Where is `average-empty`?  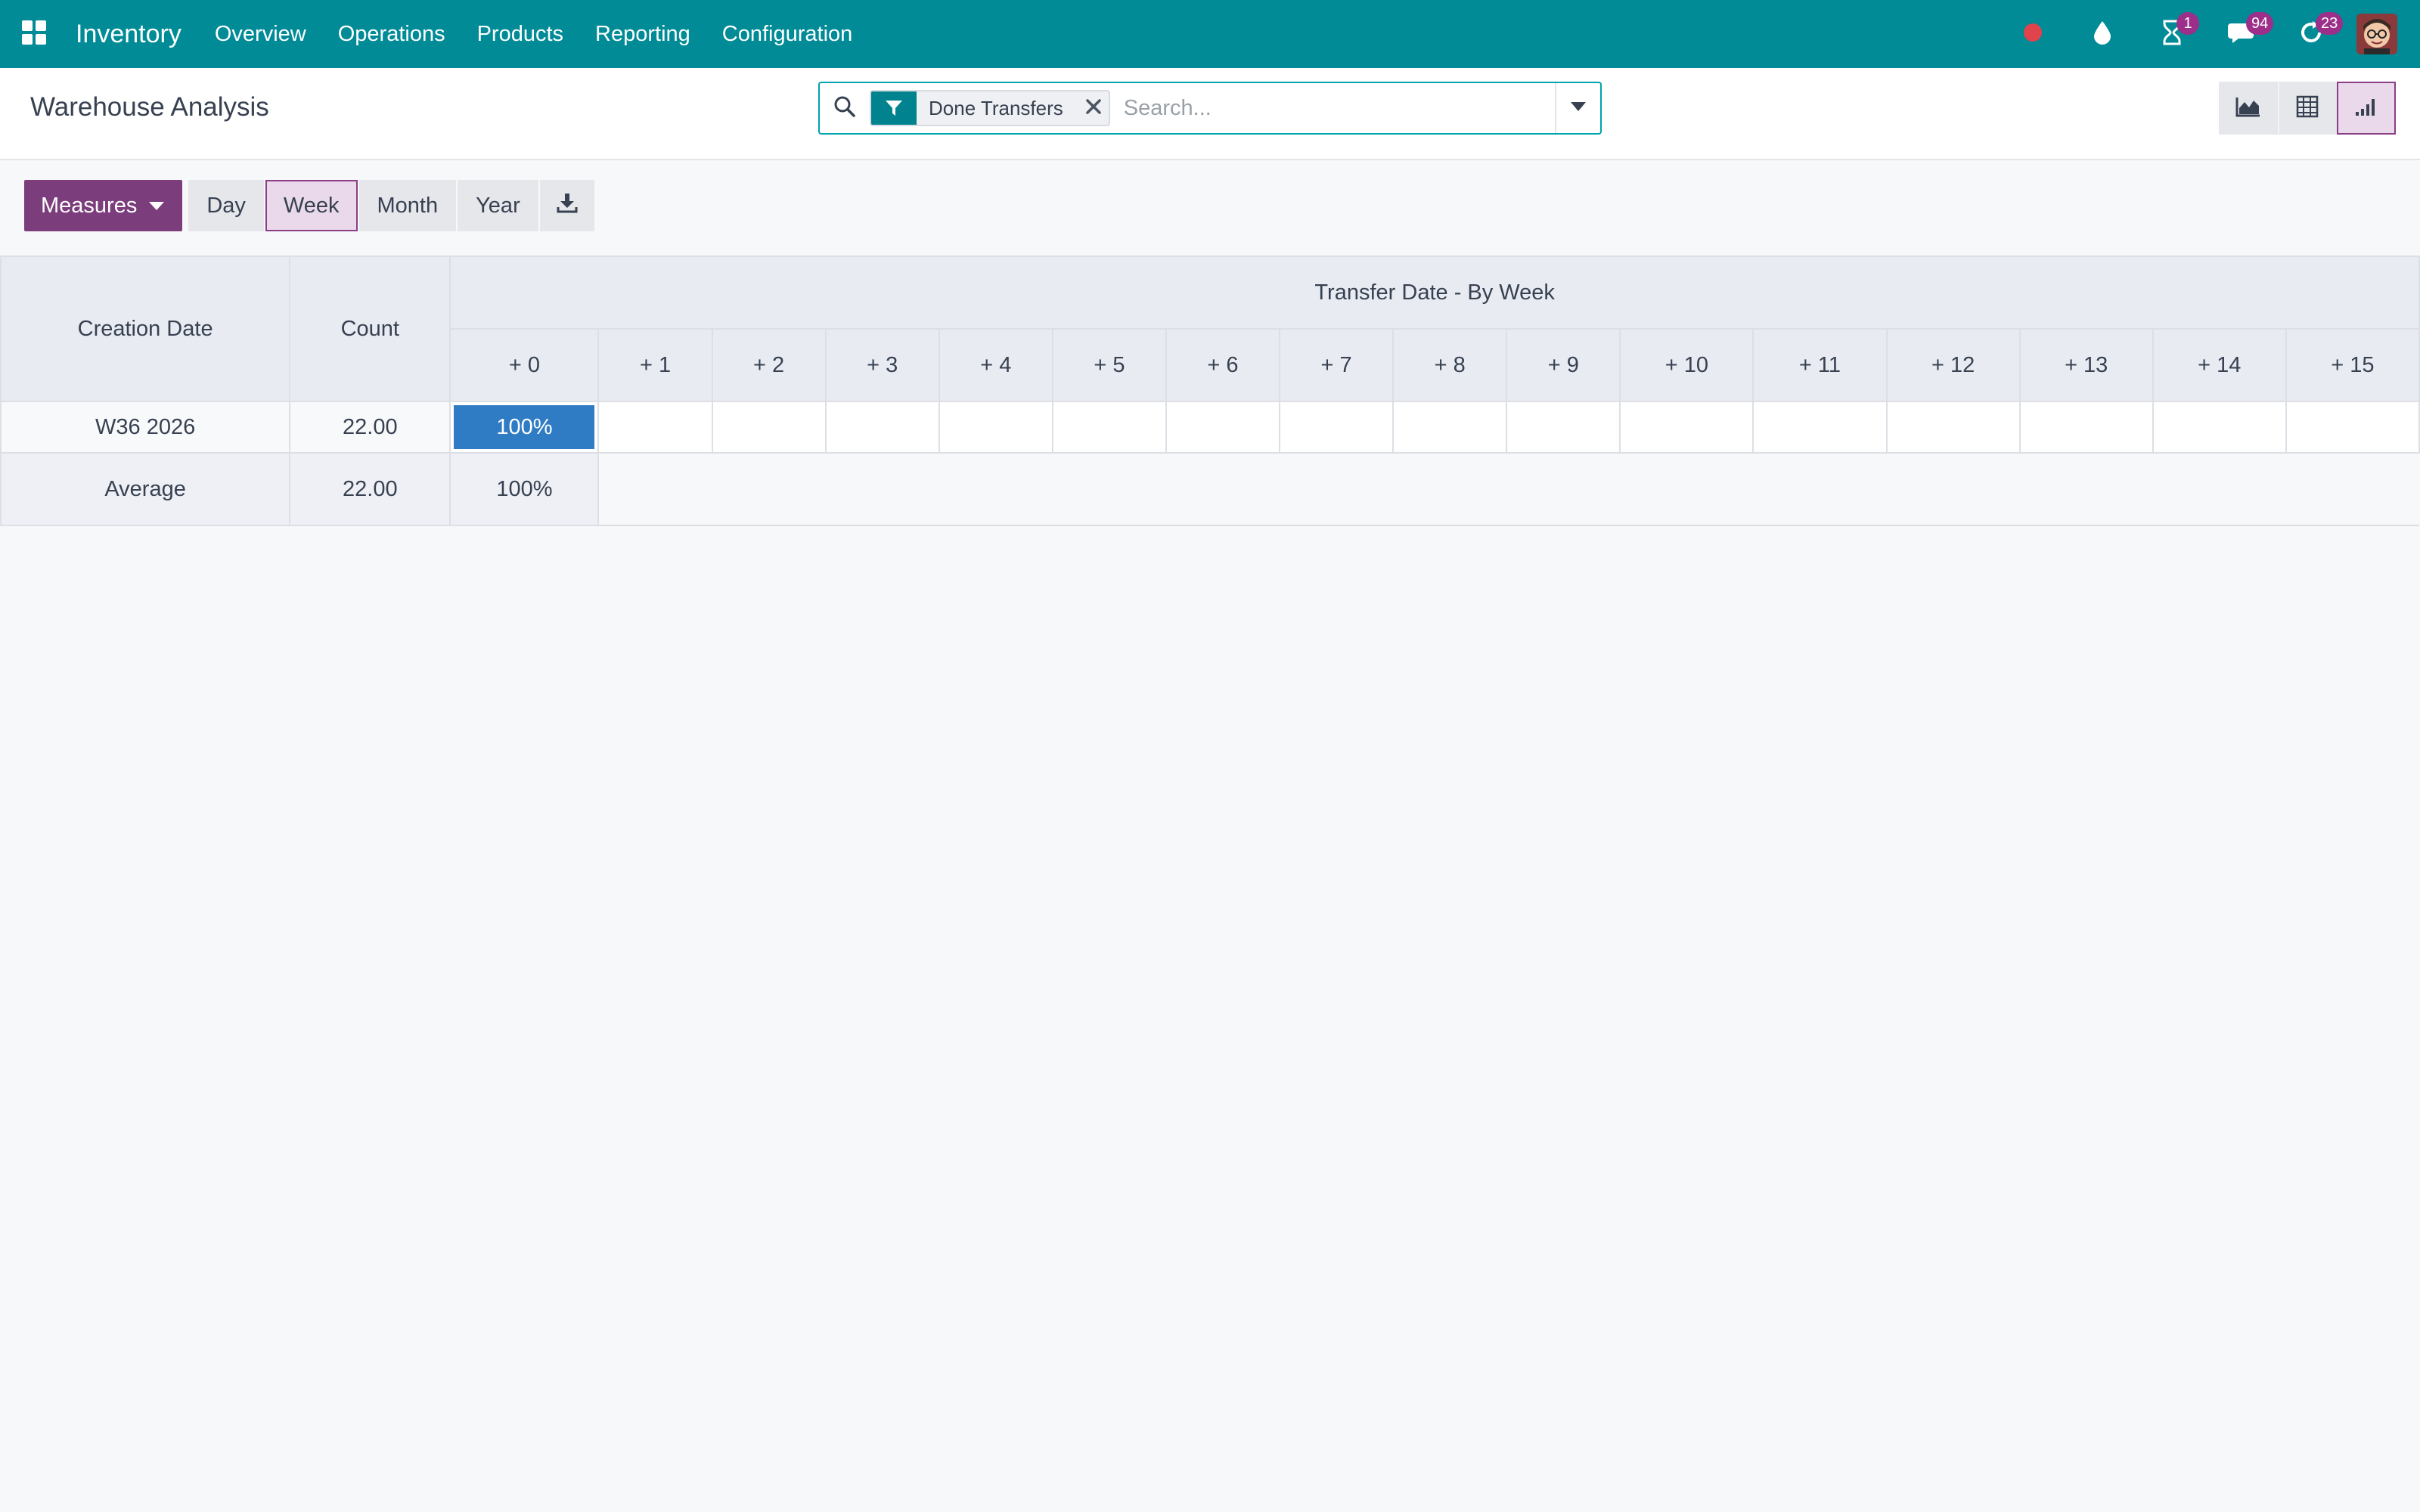
average-empty is located at coordinates (1508, 489).